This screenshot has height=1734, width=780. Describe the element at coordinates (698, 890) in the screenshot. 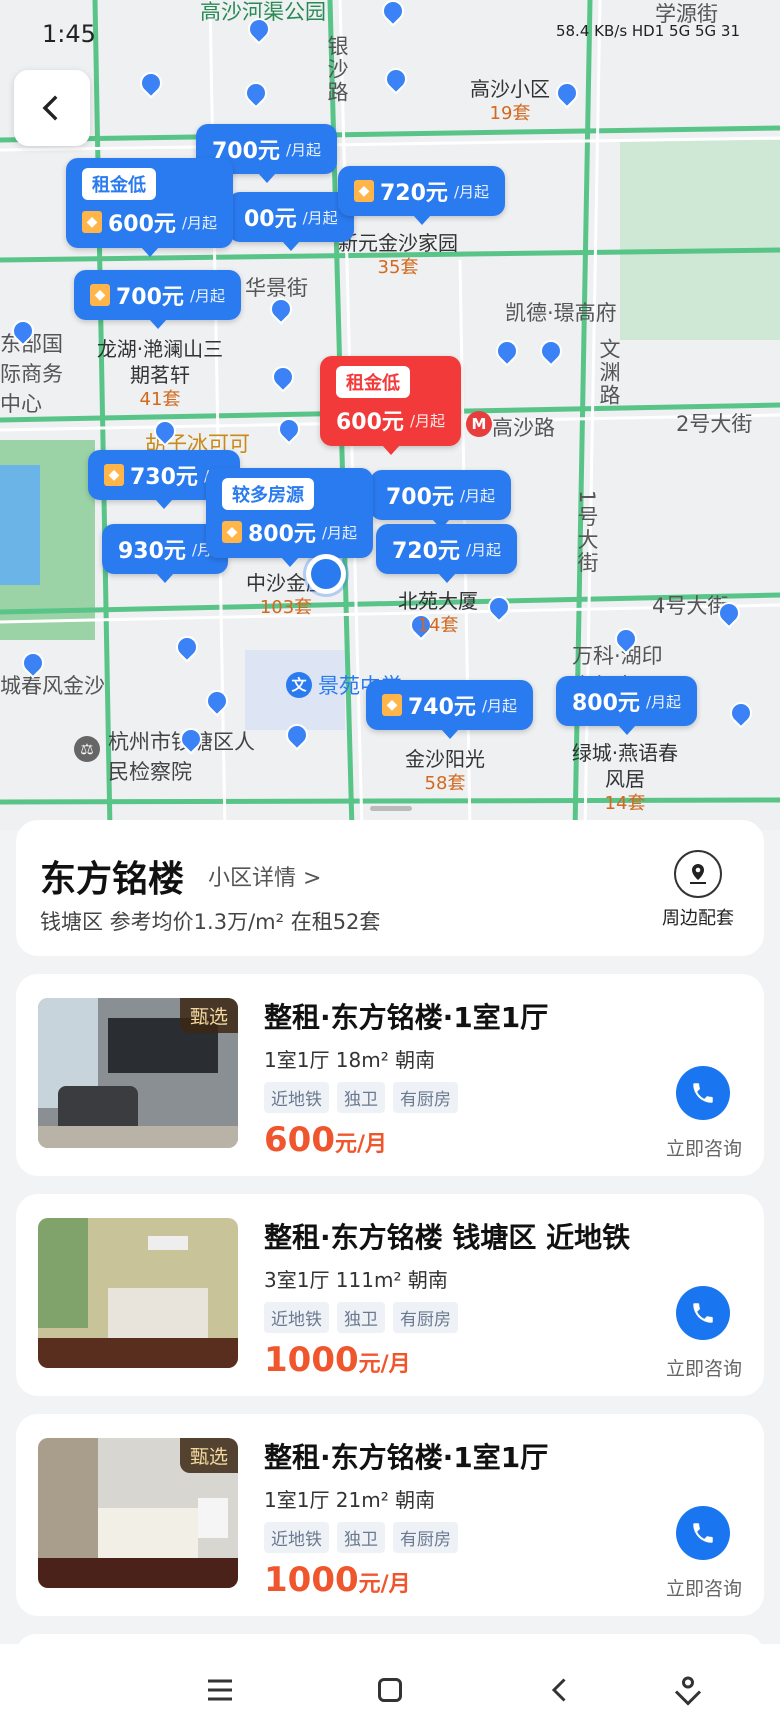

I see `nearby-facilities-button: 周边配套` at that location.